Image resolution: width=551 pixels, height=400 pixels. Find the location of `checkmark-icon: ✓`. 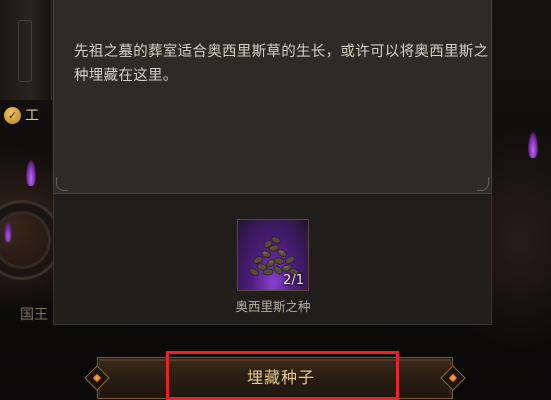

checkmark-icon: ✓ is located at coordinates (12, 115).